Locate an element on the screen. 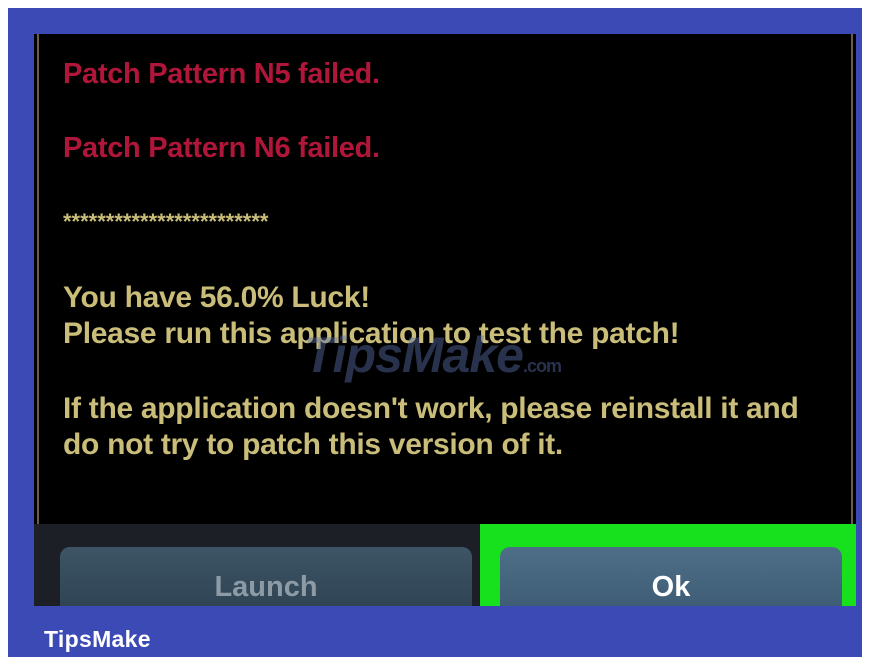 This screenshot has width=870, height=665. warning-line-2: do not try to patch this version of it. is located at coordinates (313, 444).